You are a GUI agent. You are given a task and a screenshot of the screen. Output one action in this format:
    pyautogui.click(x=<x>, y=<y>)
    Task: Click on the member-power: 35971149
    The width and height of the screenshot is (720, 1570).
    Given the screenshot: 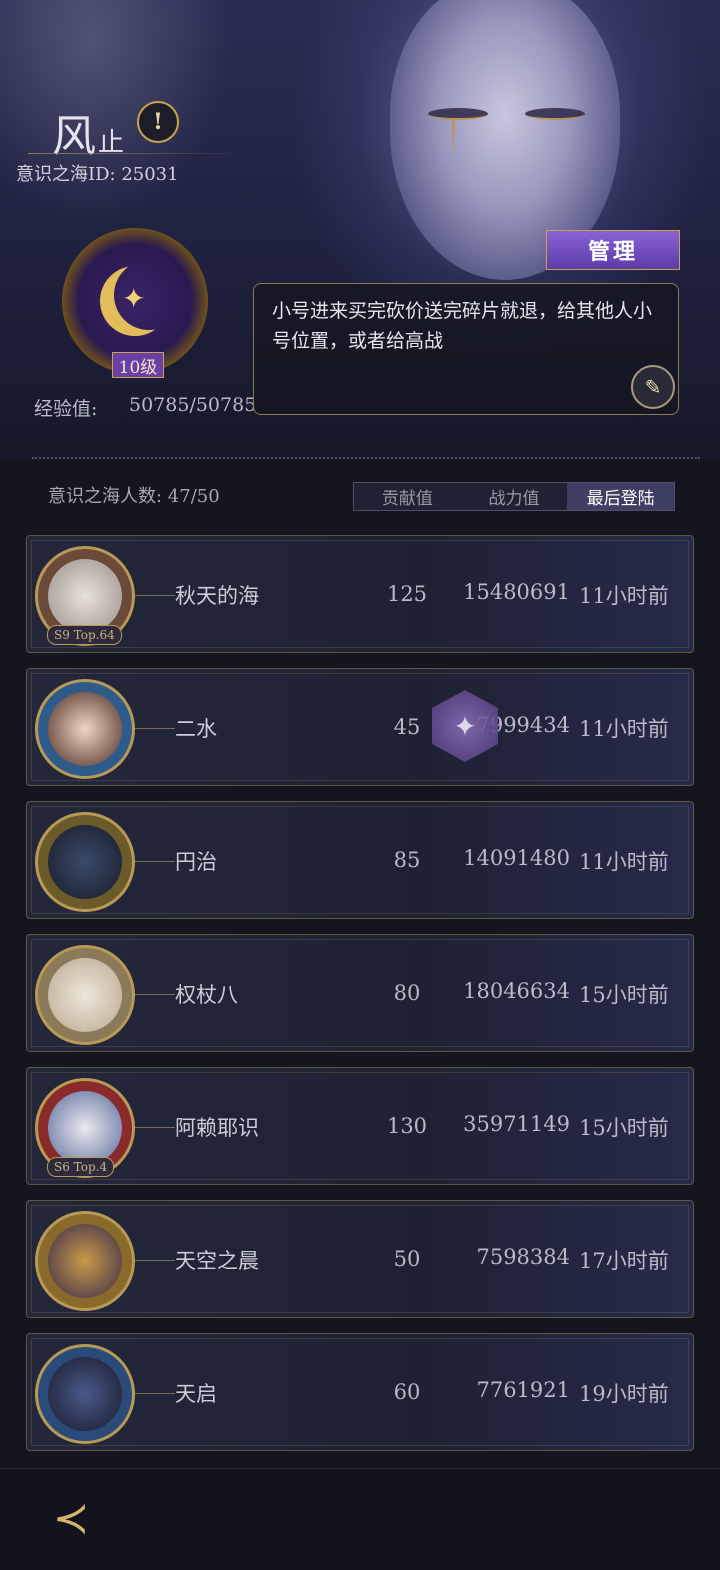 What is the action you would take?
    pyautogui.click(x=516, y=1124)
    